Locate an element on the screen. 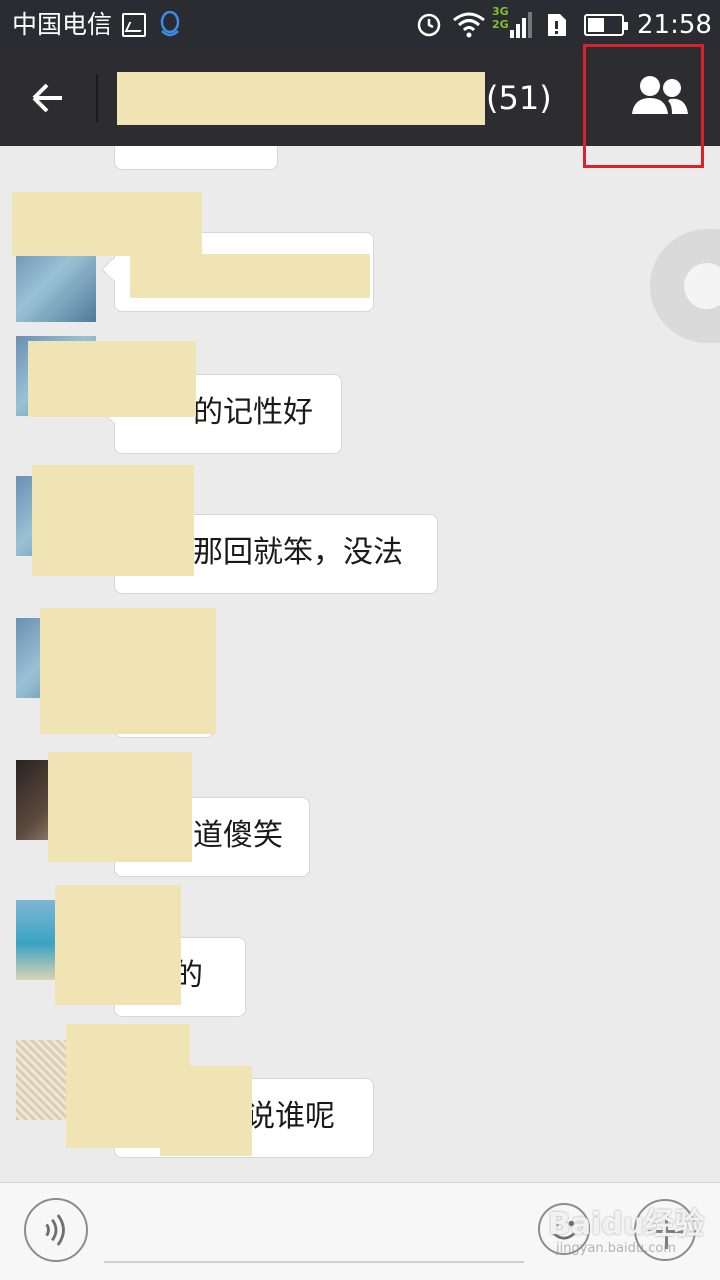  carrier-name: 中国电信 is located at coordinates (62, 24).